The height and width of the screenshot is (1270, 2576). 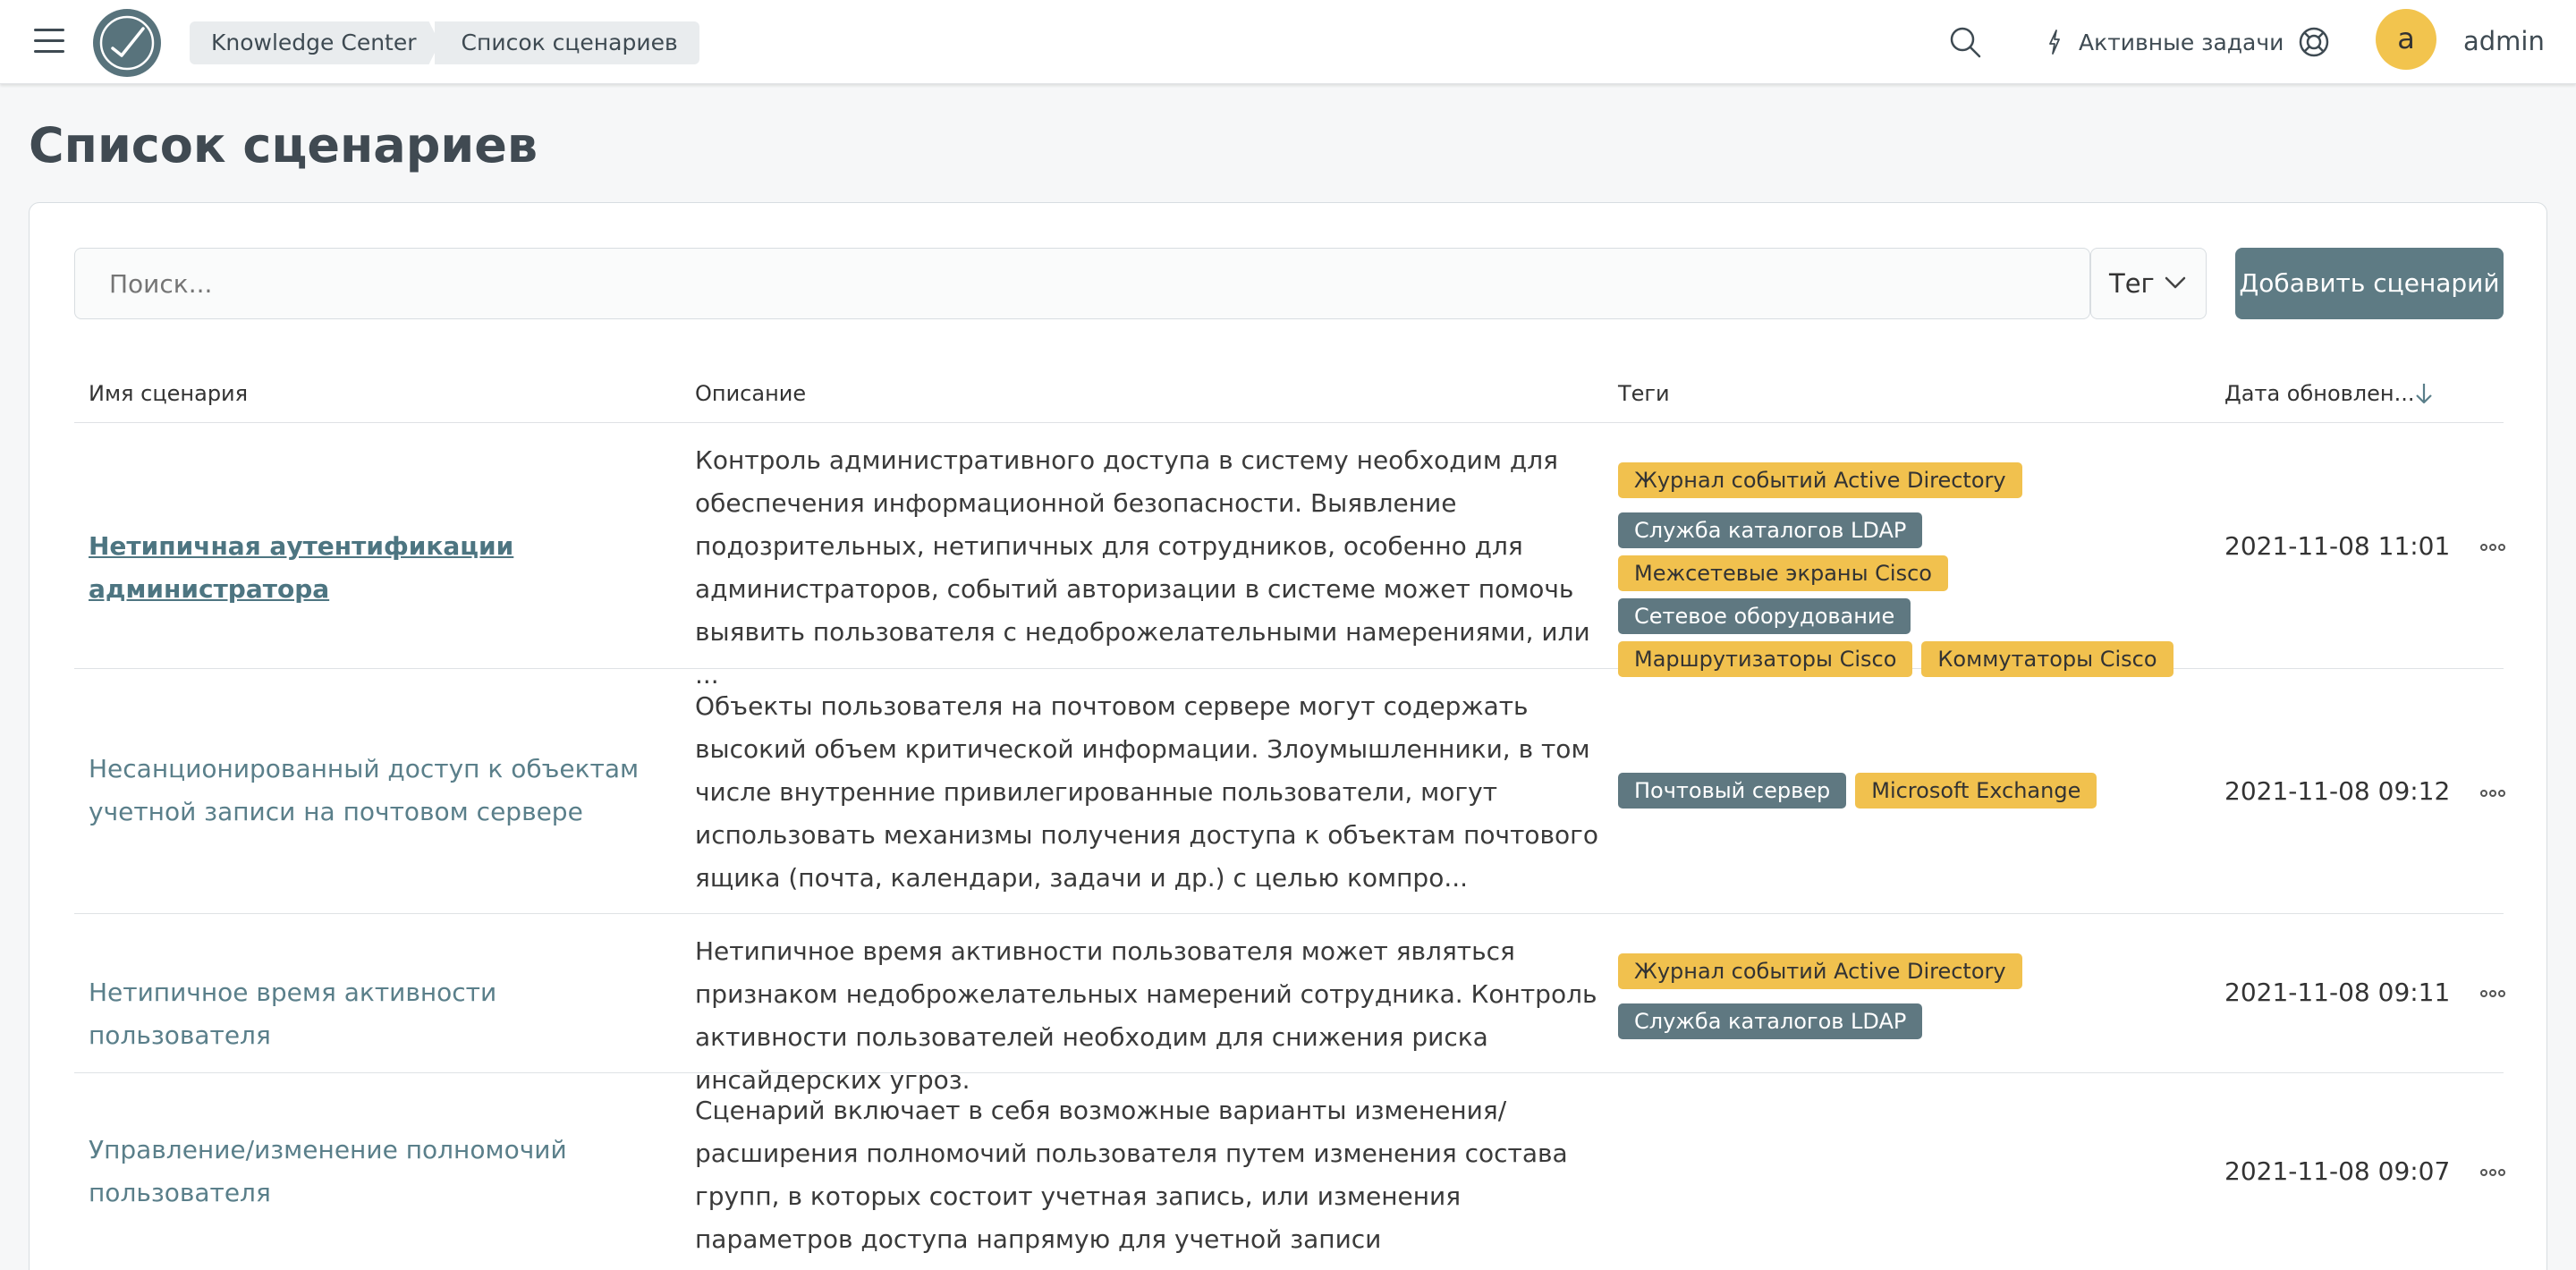 I want to click on lightning-icon, so click(x=2054, y=43).